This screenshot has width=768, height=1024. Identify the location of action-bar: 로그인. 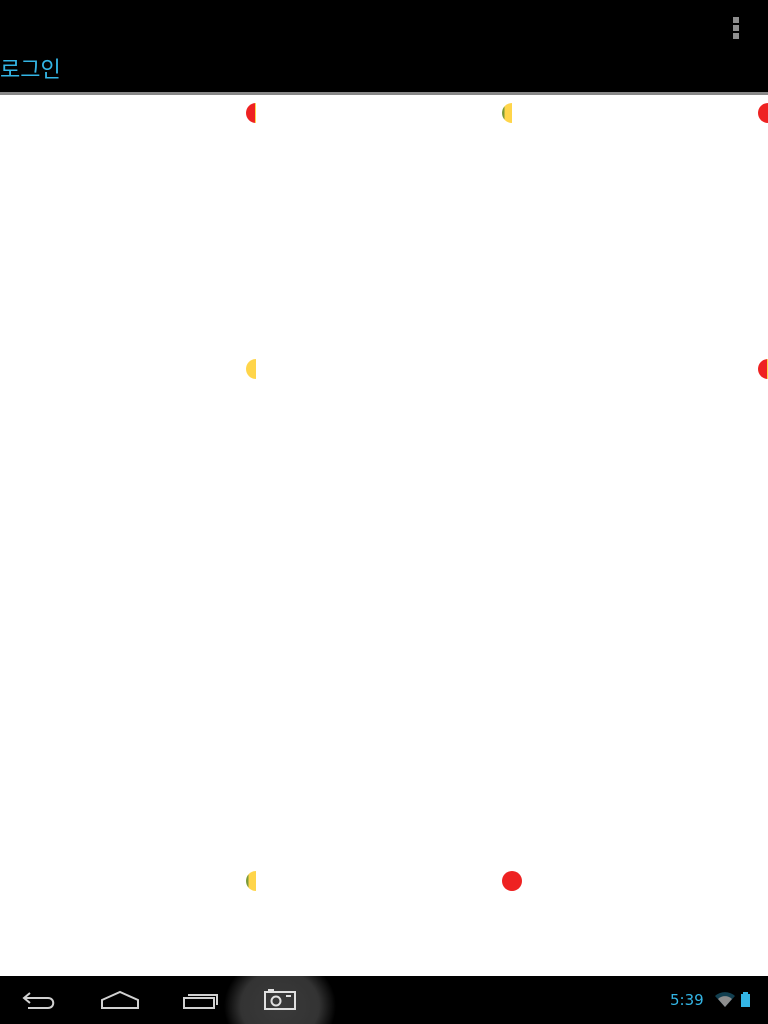
(384, 46).